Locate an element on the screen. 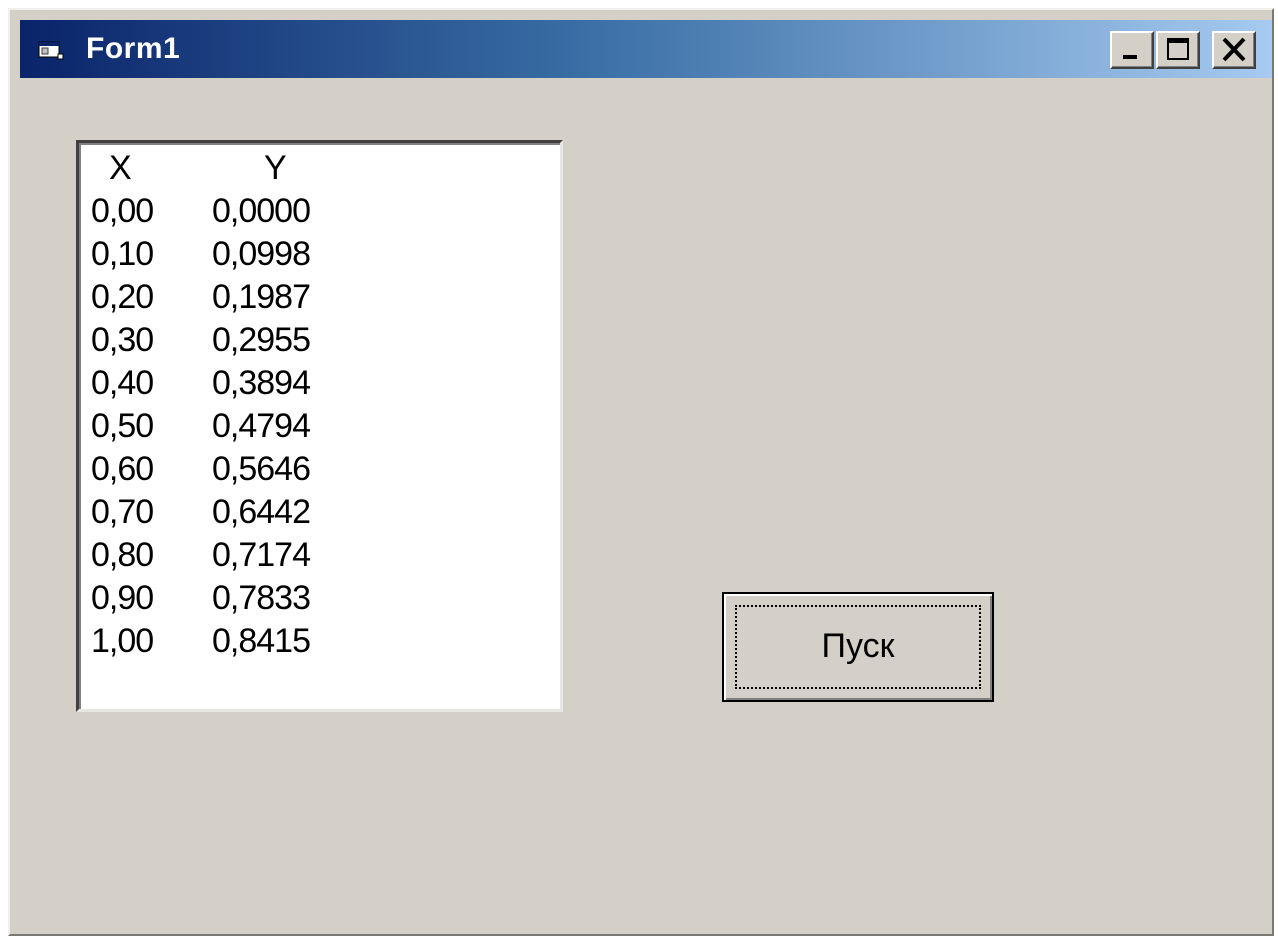 The image size is (1278, 938). list-item: 0,90 0,7833 is located at coordinates (319, 598).